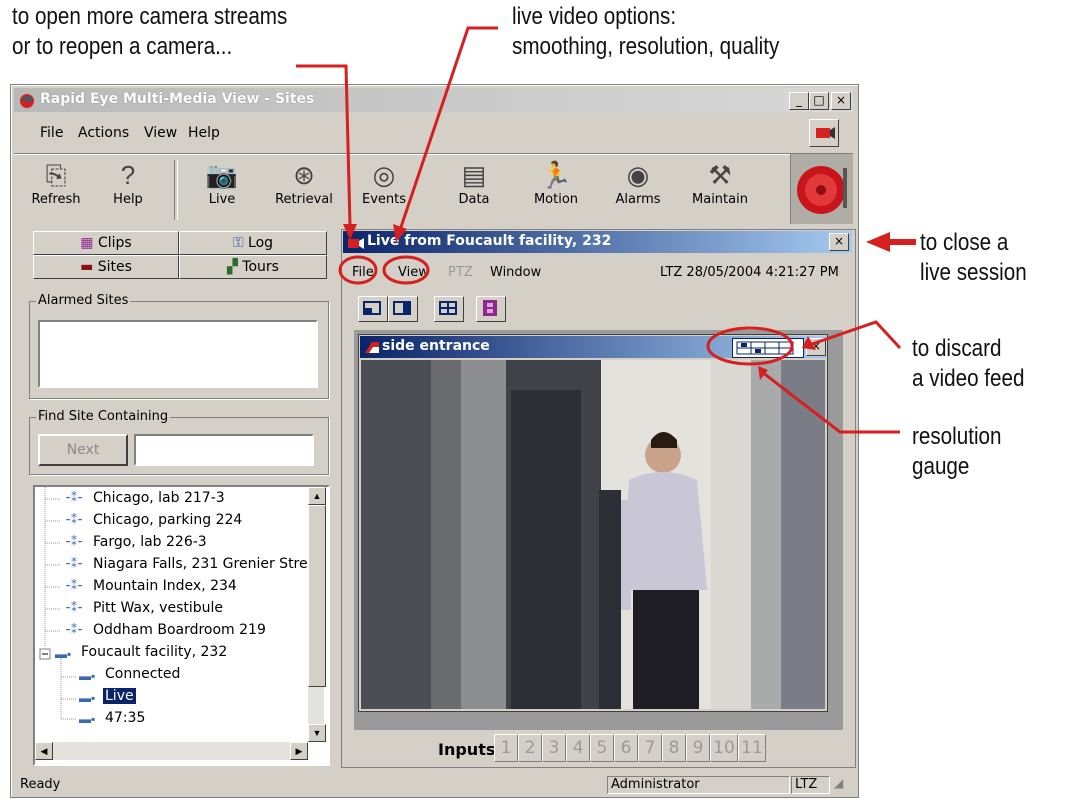  I want to click on video-feed-title: side entrance, so click(436, 346).